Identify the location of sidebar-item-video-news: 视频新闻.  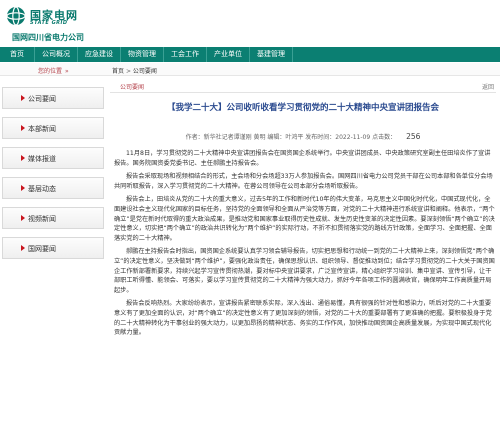
(53, 218).